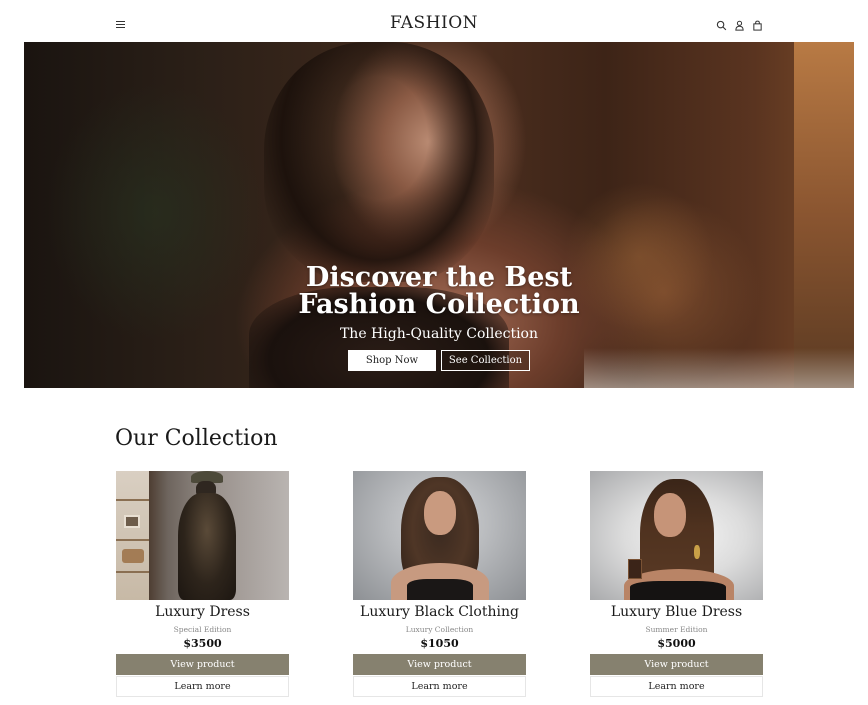 The image size is (868, 705). What do you see at coordinates (439, 612) in the screenshot?
I see `product-name: Luxury Black Clothing` at bounding box center [439, 612].